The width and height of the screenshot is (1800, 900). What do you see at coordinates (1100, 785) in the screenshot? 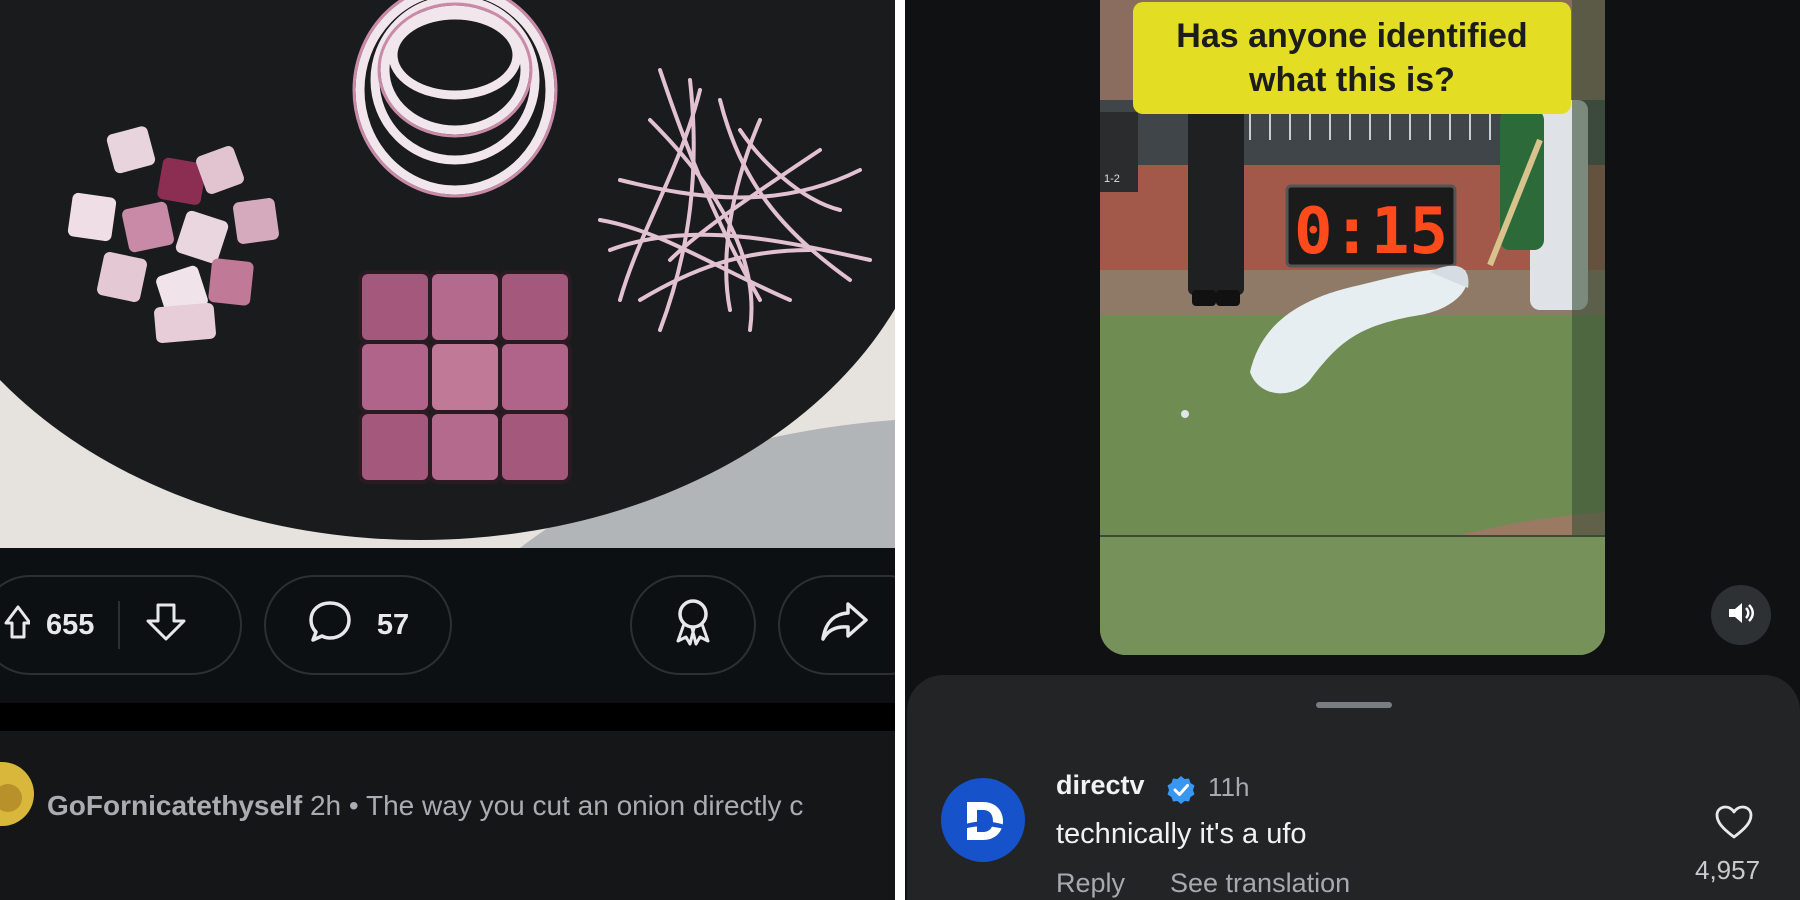
I see `comment-username: directv` at bounding box center [1100, 785].